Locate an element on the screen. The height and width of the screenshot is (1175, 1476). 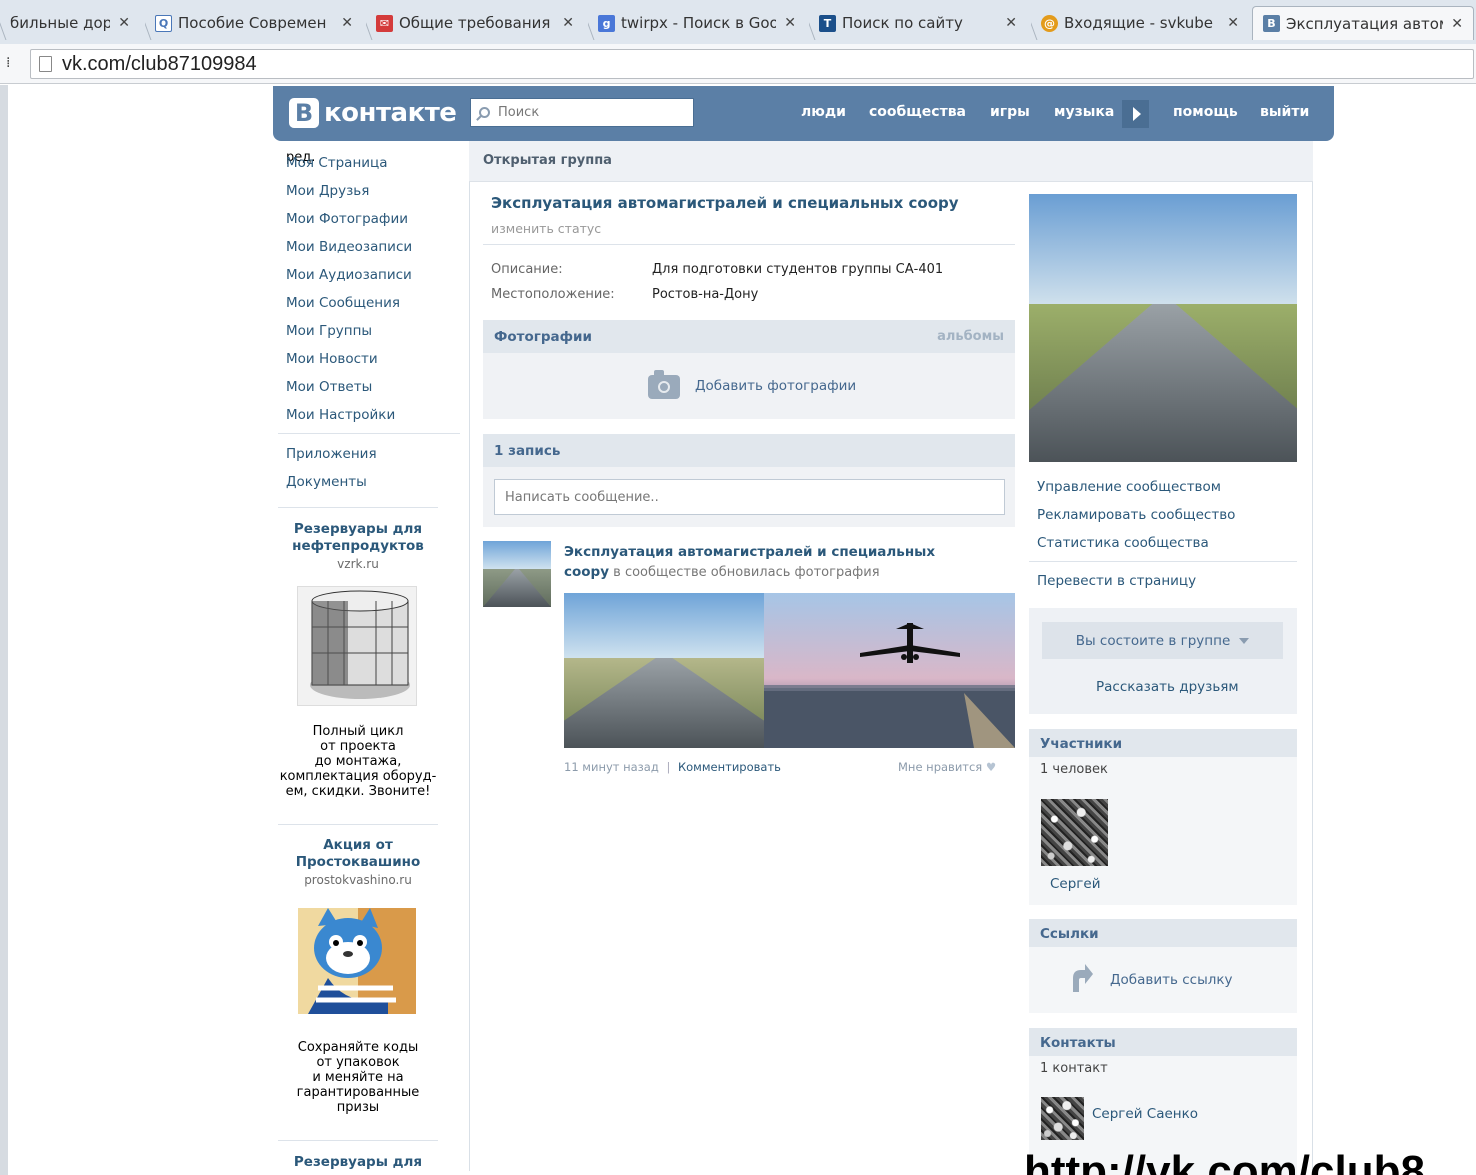
left-menu-extra: Приложения Документы is located at coordinates (374, 469).